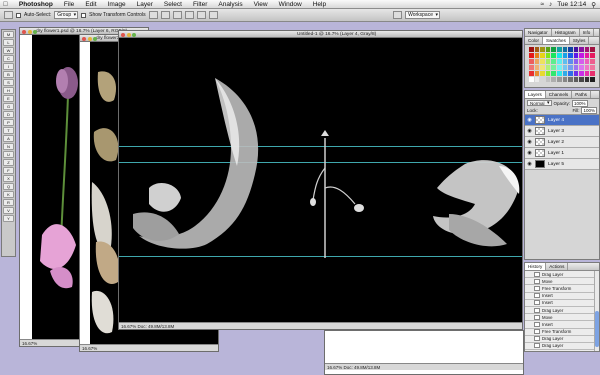  I want to click on tab-history: History, so click(536, 266).